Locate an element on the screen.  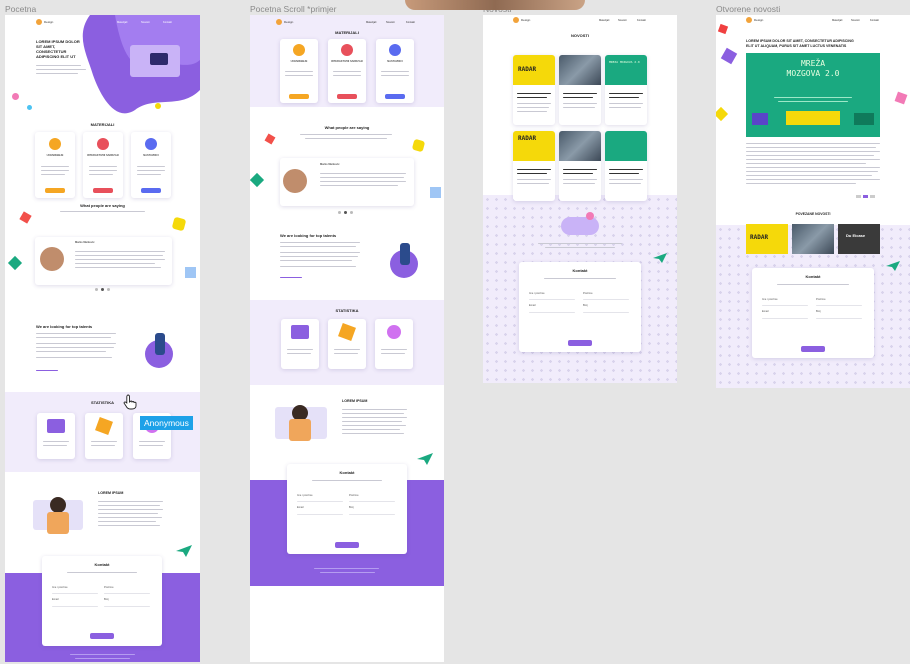
pagination is located at coordinates (868, 196).